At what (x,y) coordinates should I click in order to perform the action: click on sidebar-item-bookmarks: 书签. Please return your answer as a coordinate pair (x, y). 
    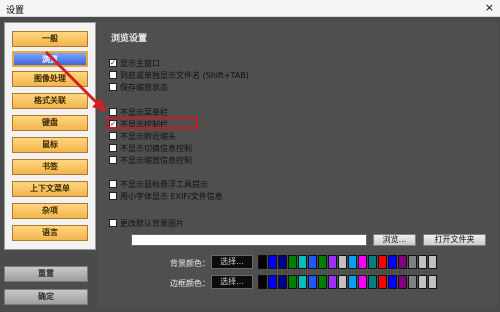
    Looking at the image, I should click on (50, 167).